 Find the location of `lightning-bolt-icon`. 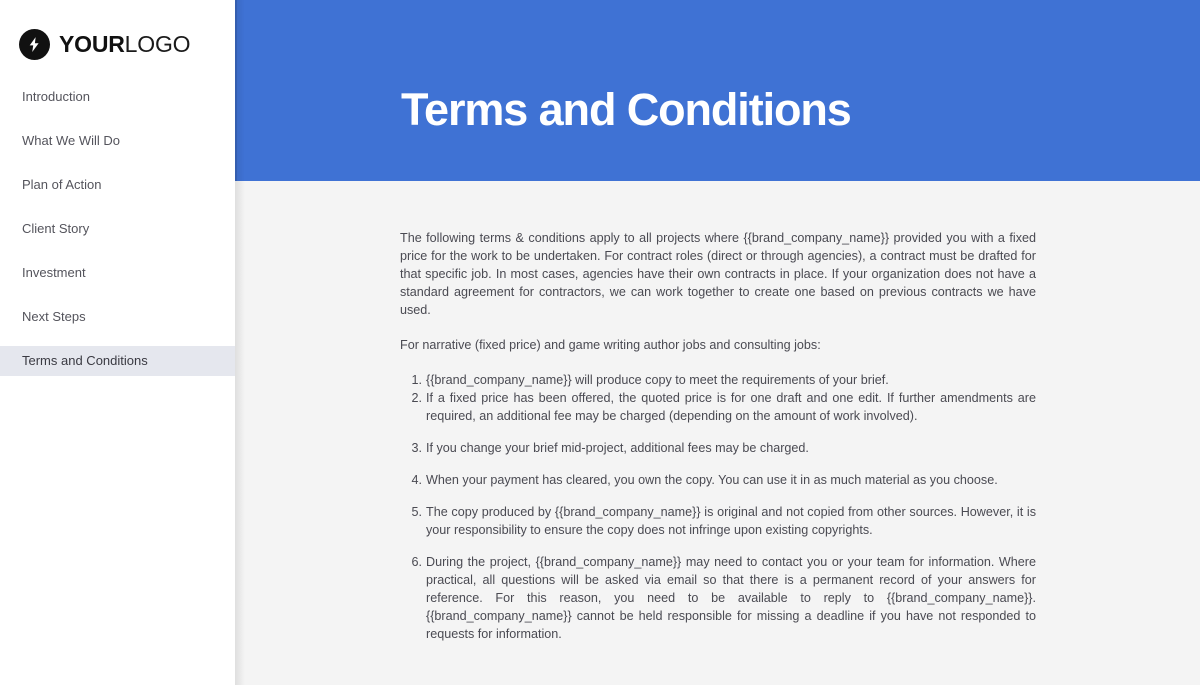

lightning-bolt-icon is located at coordinates (34, 44).